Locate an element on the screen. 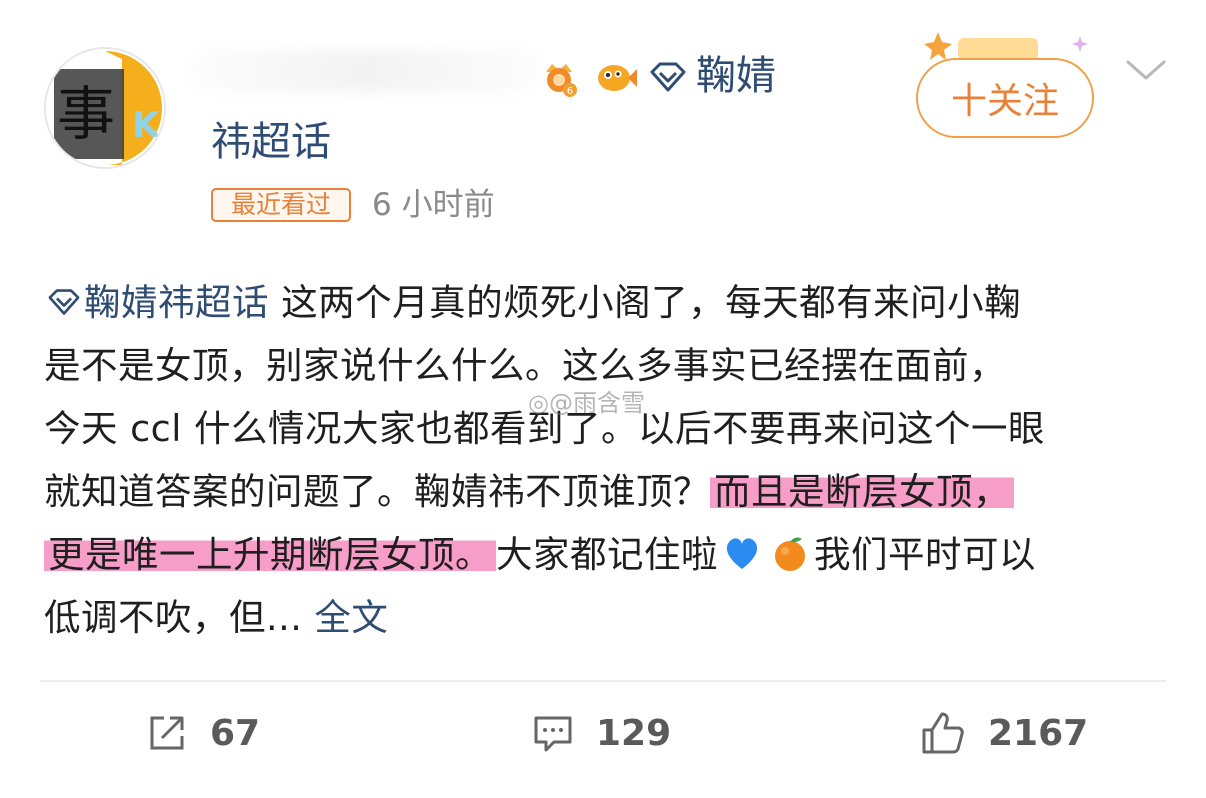 The height and width of the screenshot is (798, 1206). avatar-image: 事 K is located at coordinates (105, 108).